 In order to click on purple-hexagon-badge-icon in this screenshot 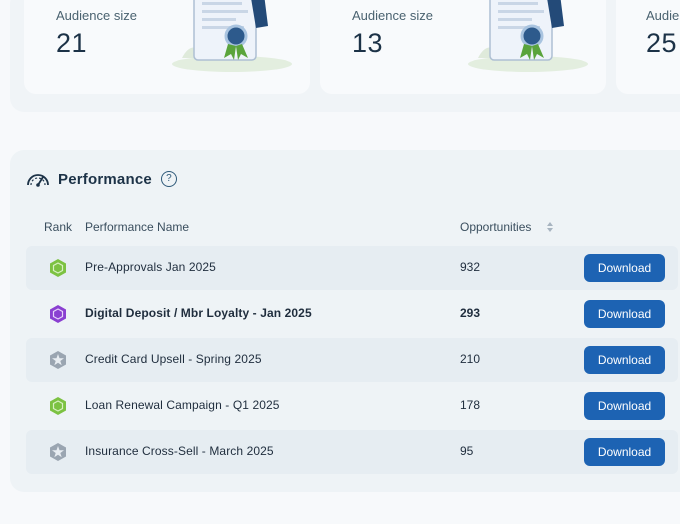, I will do `click(58, 314)`.